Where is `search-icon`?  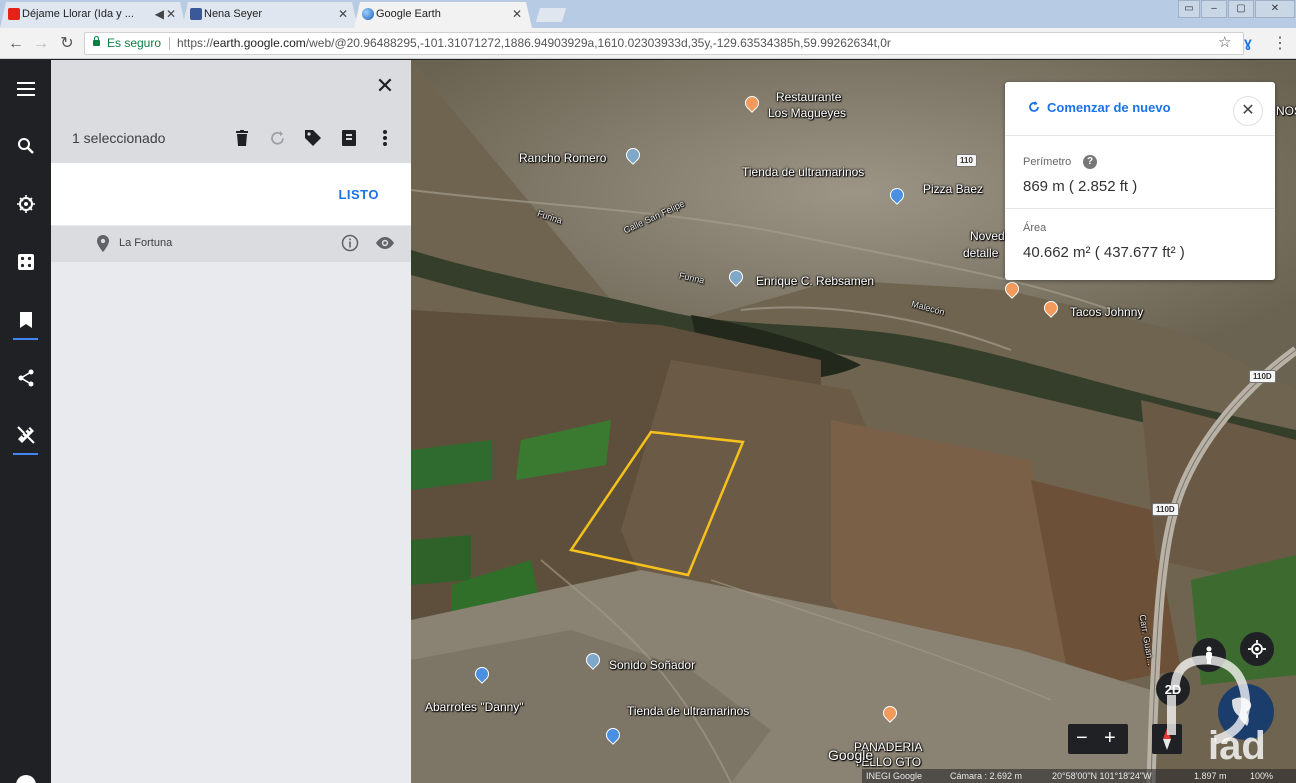 search-icon is located at coordinates (25, 145).